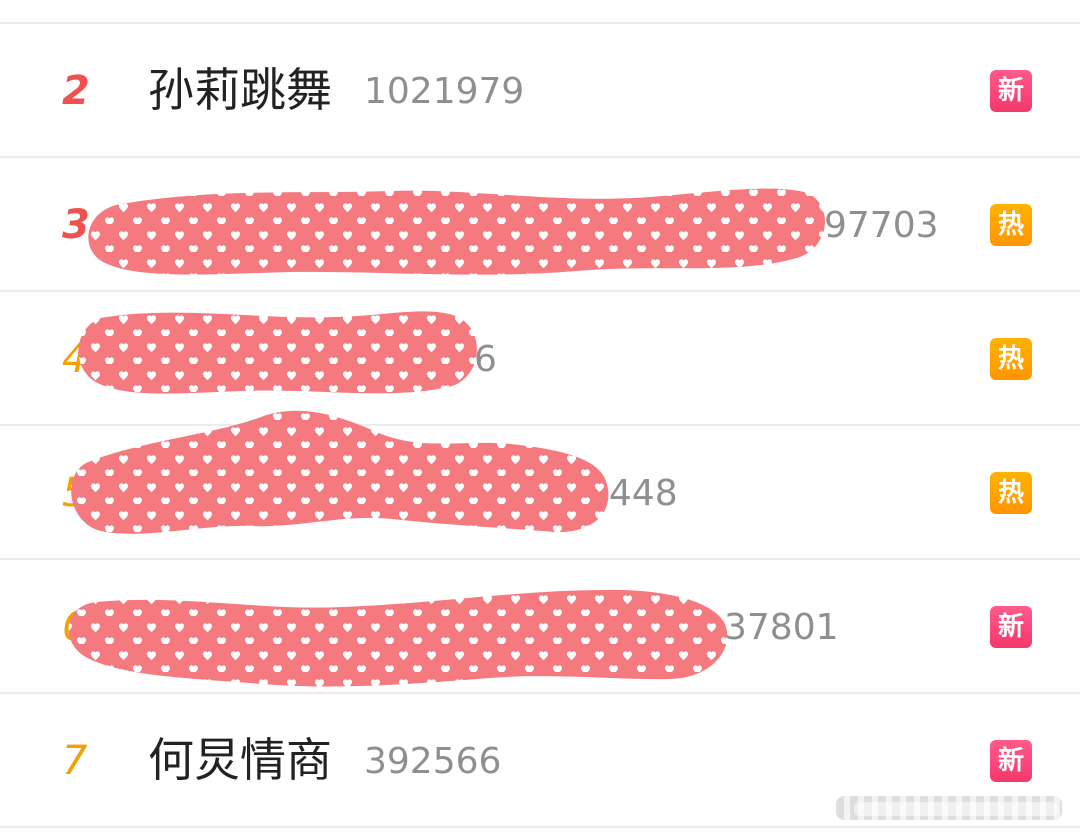 Image resolution: width=1080 pixels, height=832 pixels. Describe the element at coordinates (75, 627) in the screenshot. I see `rank-number: 6` at that location.